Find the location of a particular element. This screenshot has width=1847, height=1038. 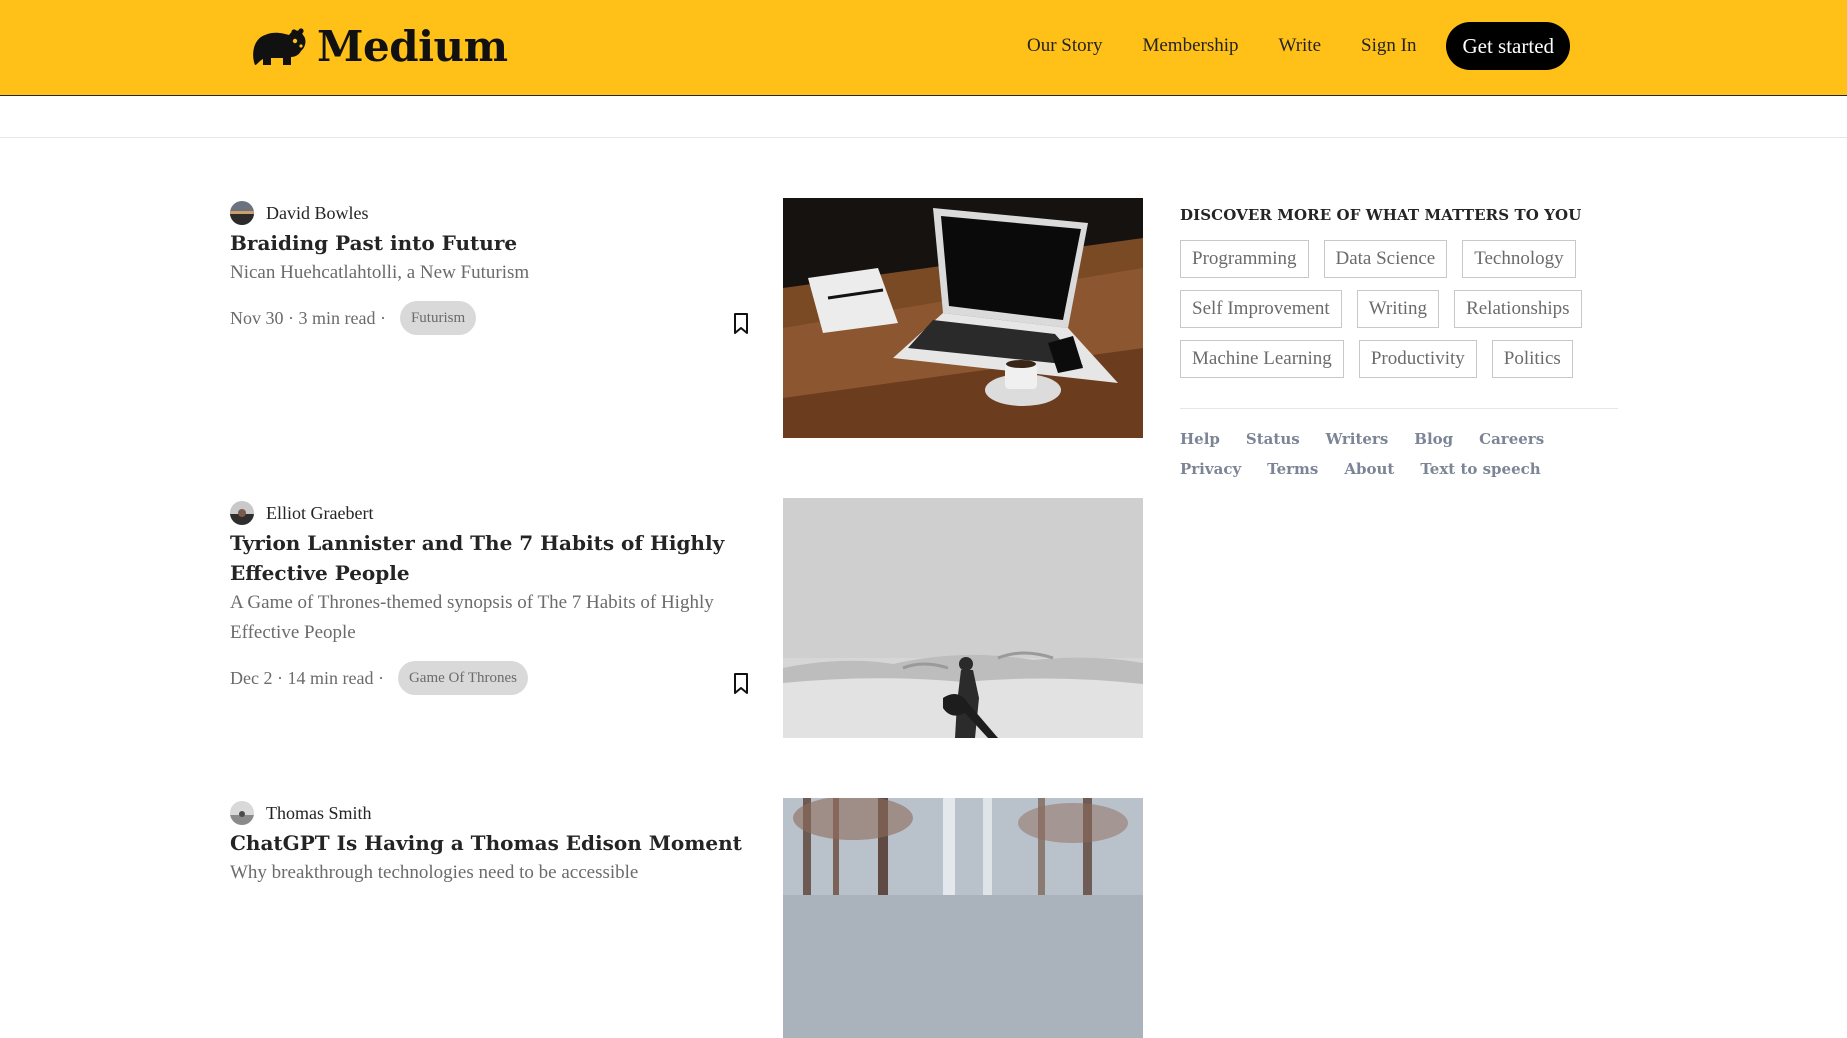

post-meta: Dec 2 · 14 min read · Game Of Thrones is located at coordinates (490, 678).